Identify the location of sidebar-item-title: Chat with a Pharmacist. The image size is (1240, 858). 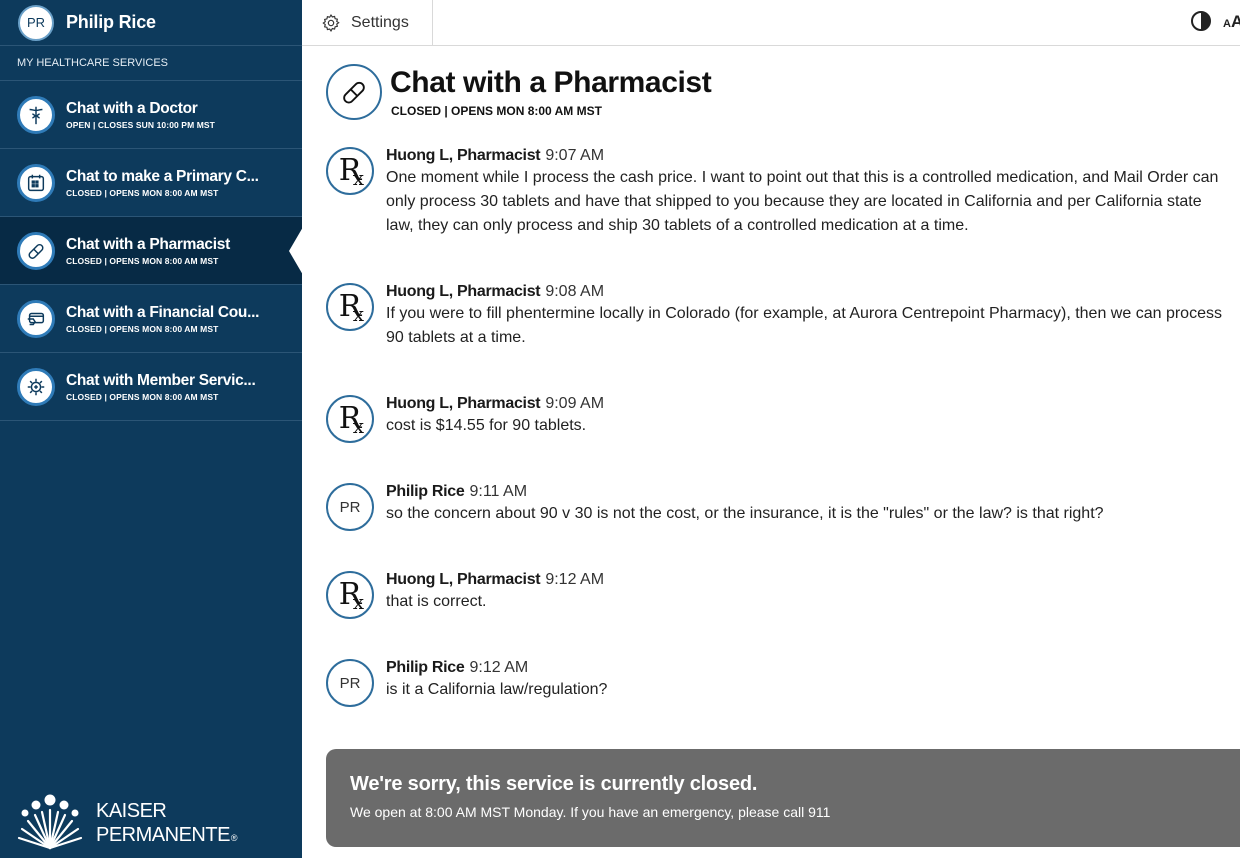
(148, 244).